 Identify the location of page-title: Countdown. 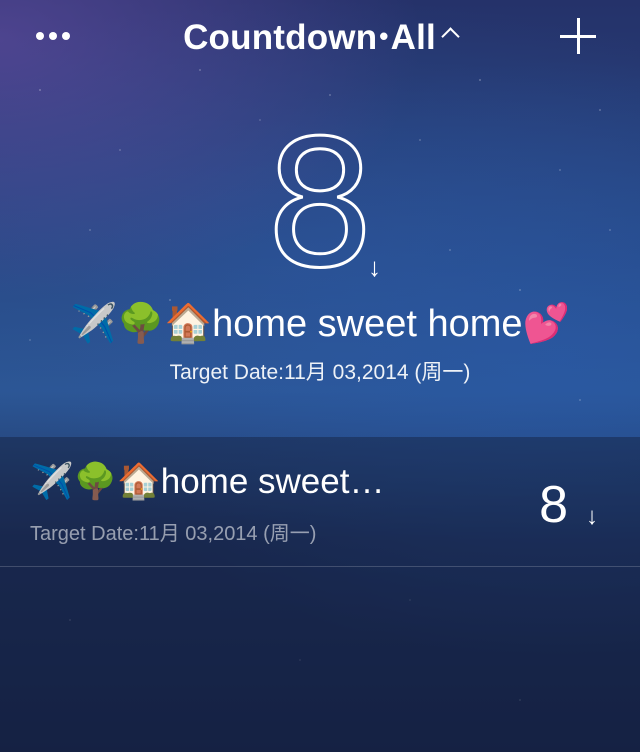
(280, 37).